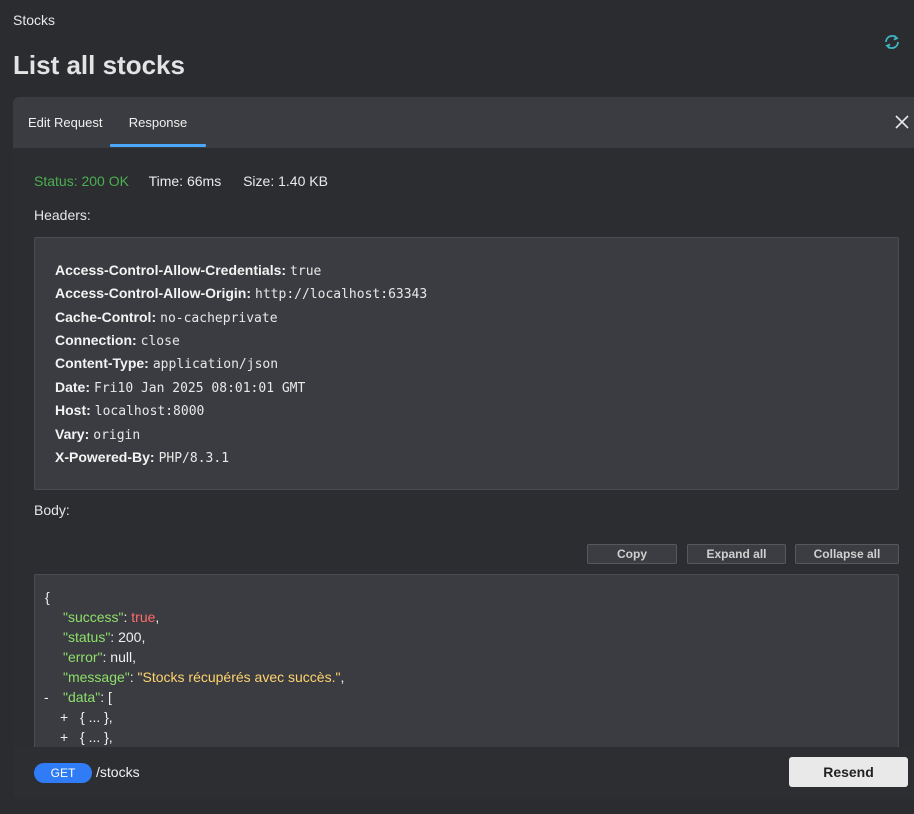 Image resolution: width=914 pixels, height=814 pixels. I want to click on header-row: Connection: close, so click(117, 340).